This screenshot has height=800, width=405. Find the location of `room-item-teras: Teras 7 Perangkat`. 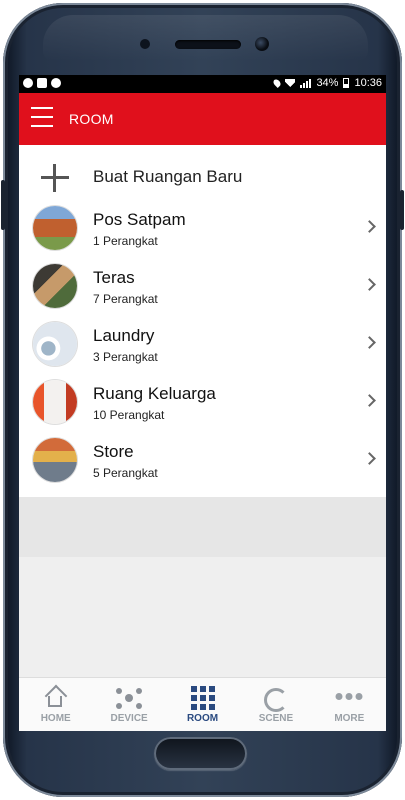

room-item-teras: Teras 7 Perangkat is located at coordinates (202, 287).